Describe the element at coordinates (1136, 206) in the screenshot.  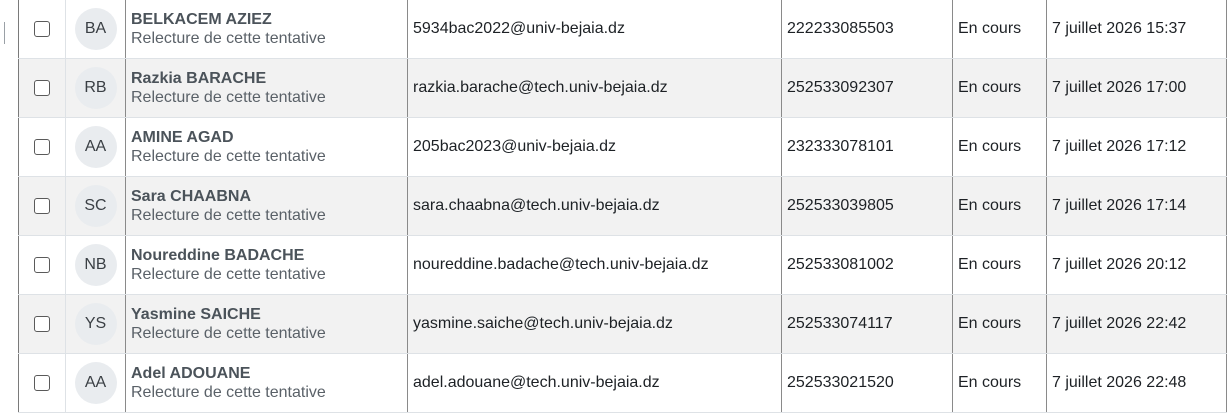
I see `started-date-cell: 7 juillet 2026 17:14` at that location.